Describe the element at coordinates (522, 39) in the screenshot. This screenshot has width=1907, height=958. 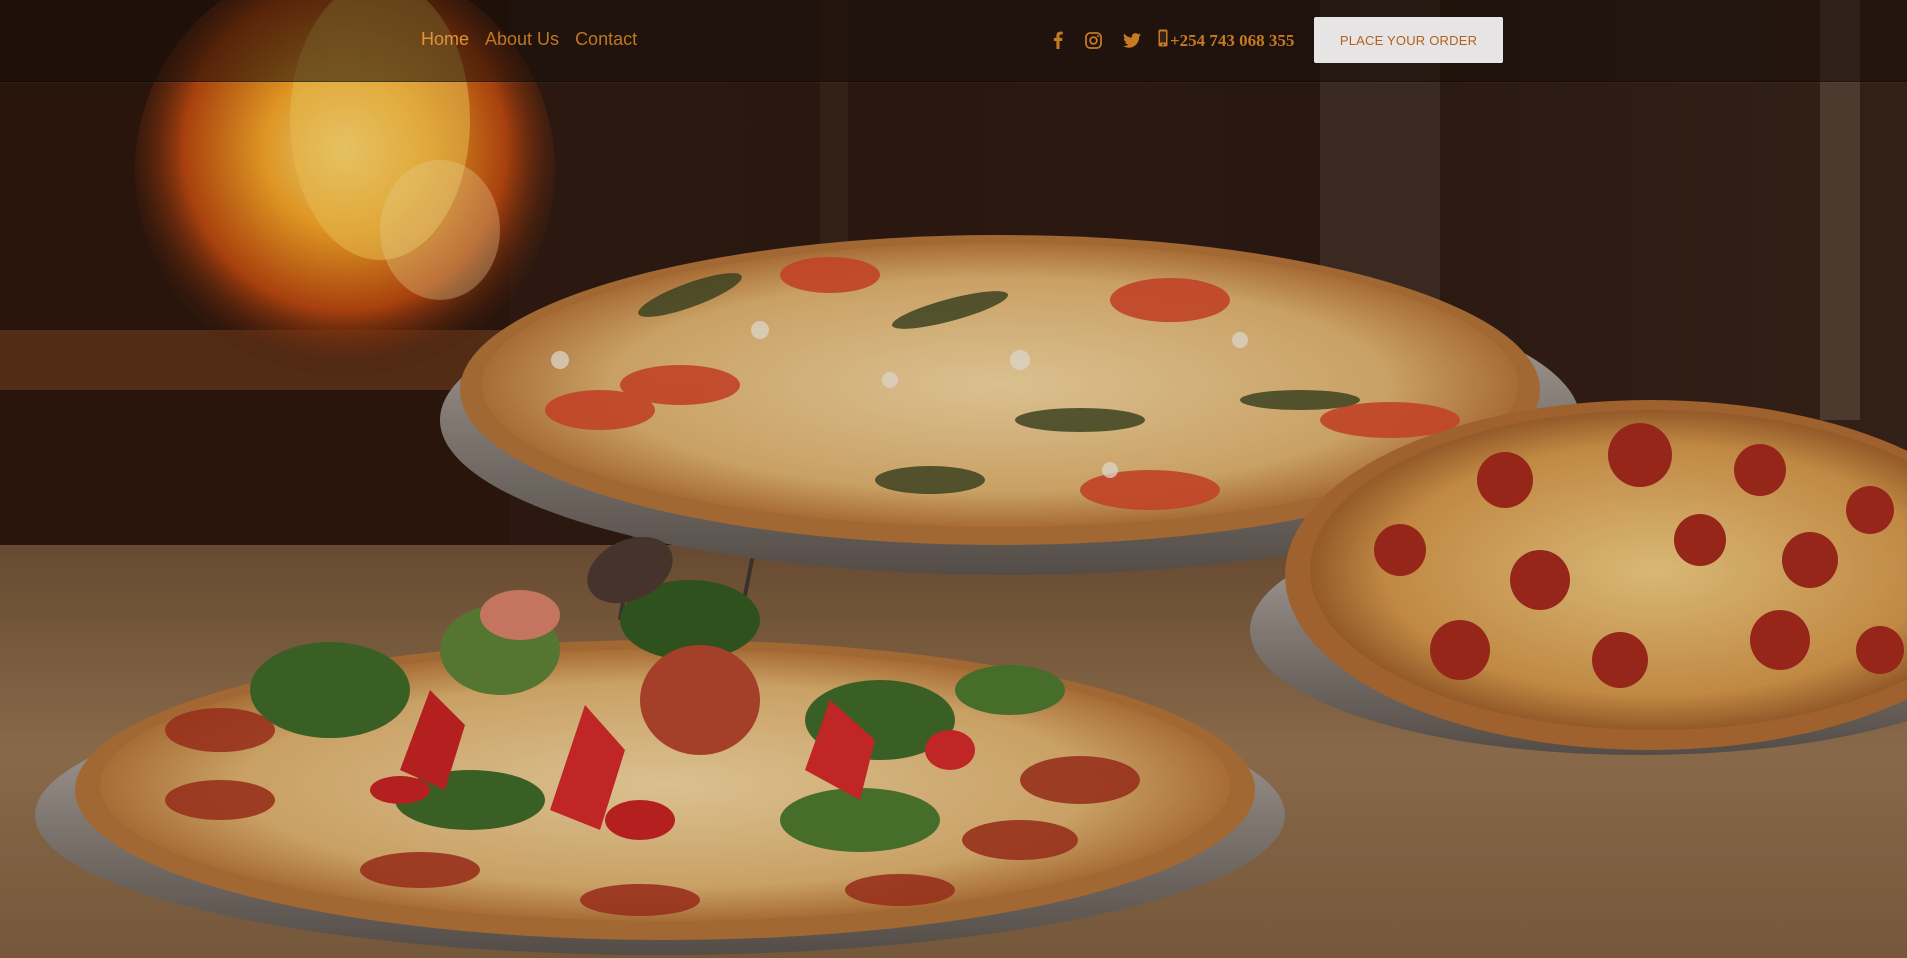
I see `nav-link-about-us: About Us` at that location.